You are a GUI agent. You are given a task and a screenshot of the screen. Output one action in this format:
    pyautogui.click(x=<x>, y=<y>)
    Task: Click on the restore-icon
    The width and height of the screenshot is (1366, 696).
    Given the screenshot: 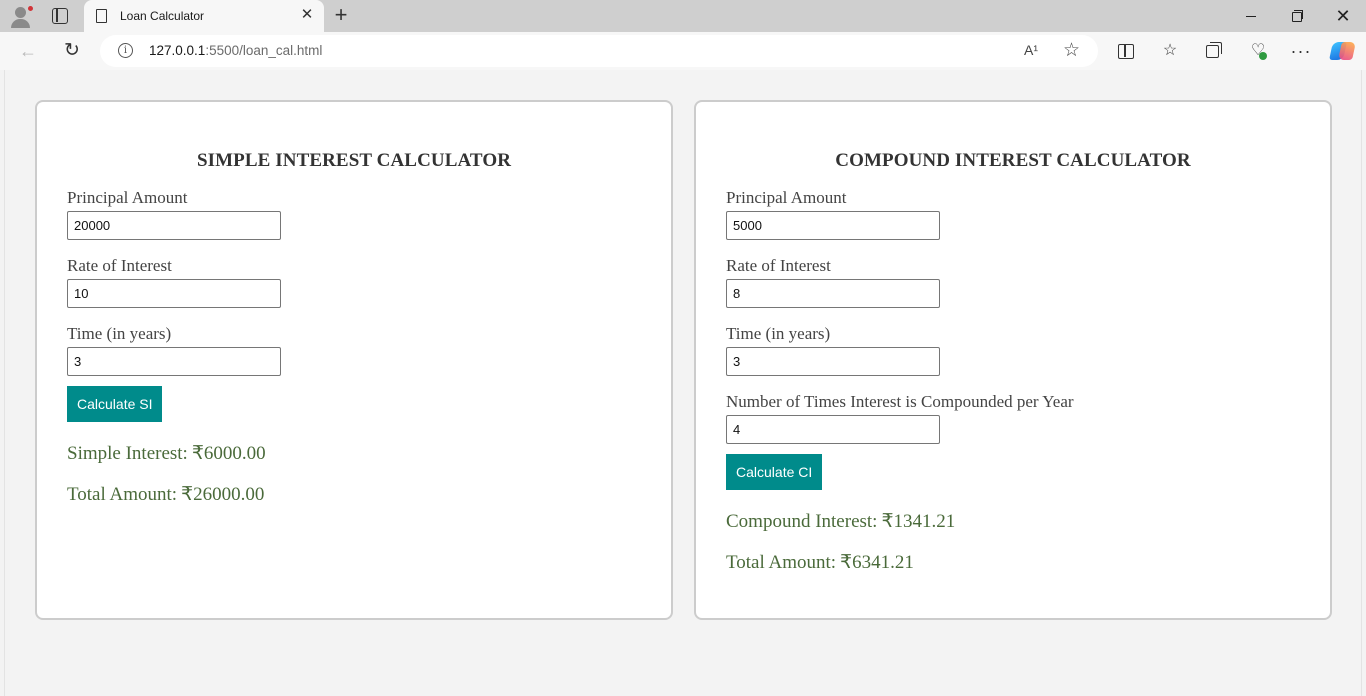 What is the action you would take?
    pyautogui.click(x=1297, y=16)
    